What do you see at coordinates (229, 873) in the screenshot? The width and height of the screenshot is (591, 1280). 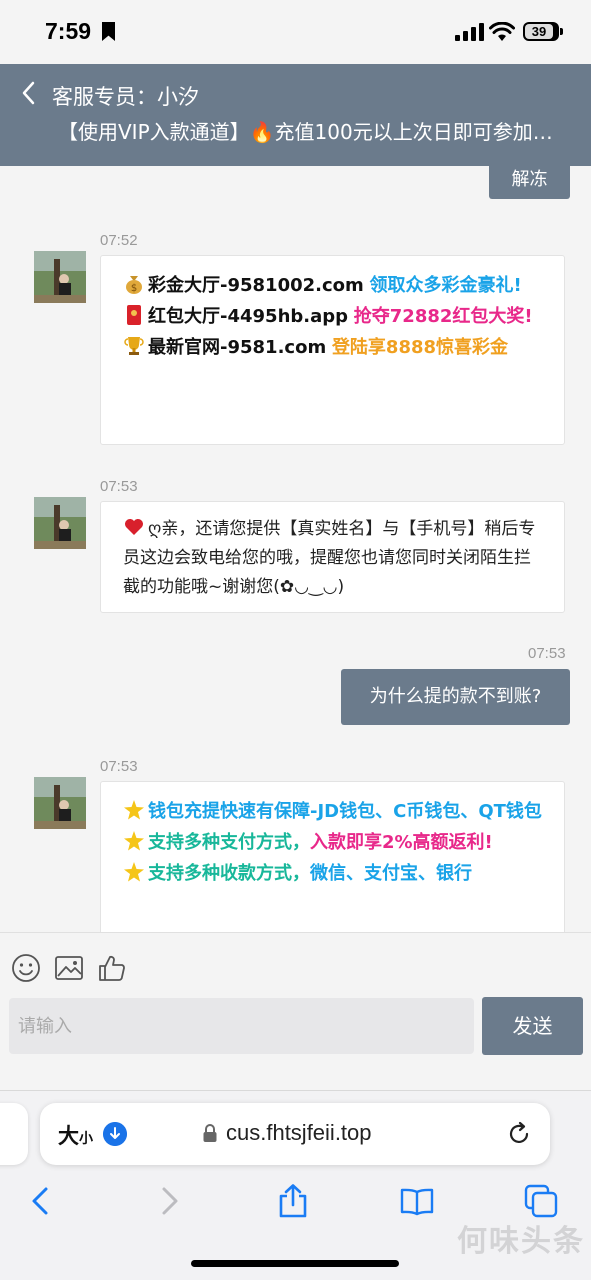 I see `feature-text: 支持多种收款方式，` at bounding box center [229, 873].